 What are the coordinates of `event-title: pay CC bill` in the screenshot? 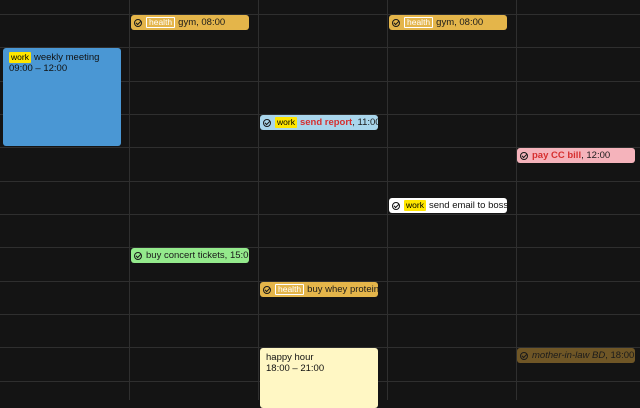 It's located at (557, 155).